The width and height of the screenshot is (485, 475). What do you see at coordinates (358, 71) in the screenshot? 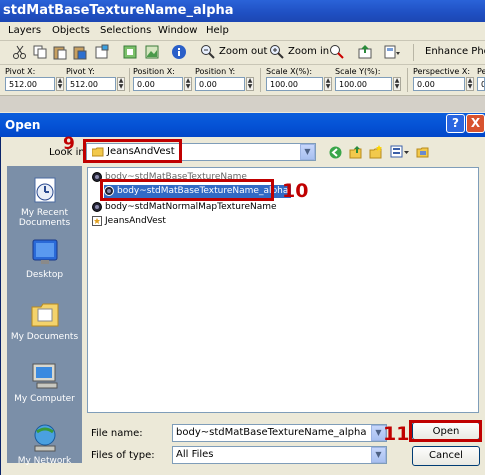
I see `scale-y-label: Scale Y(%):` at bounding box center [358, 71].